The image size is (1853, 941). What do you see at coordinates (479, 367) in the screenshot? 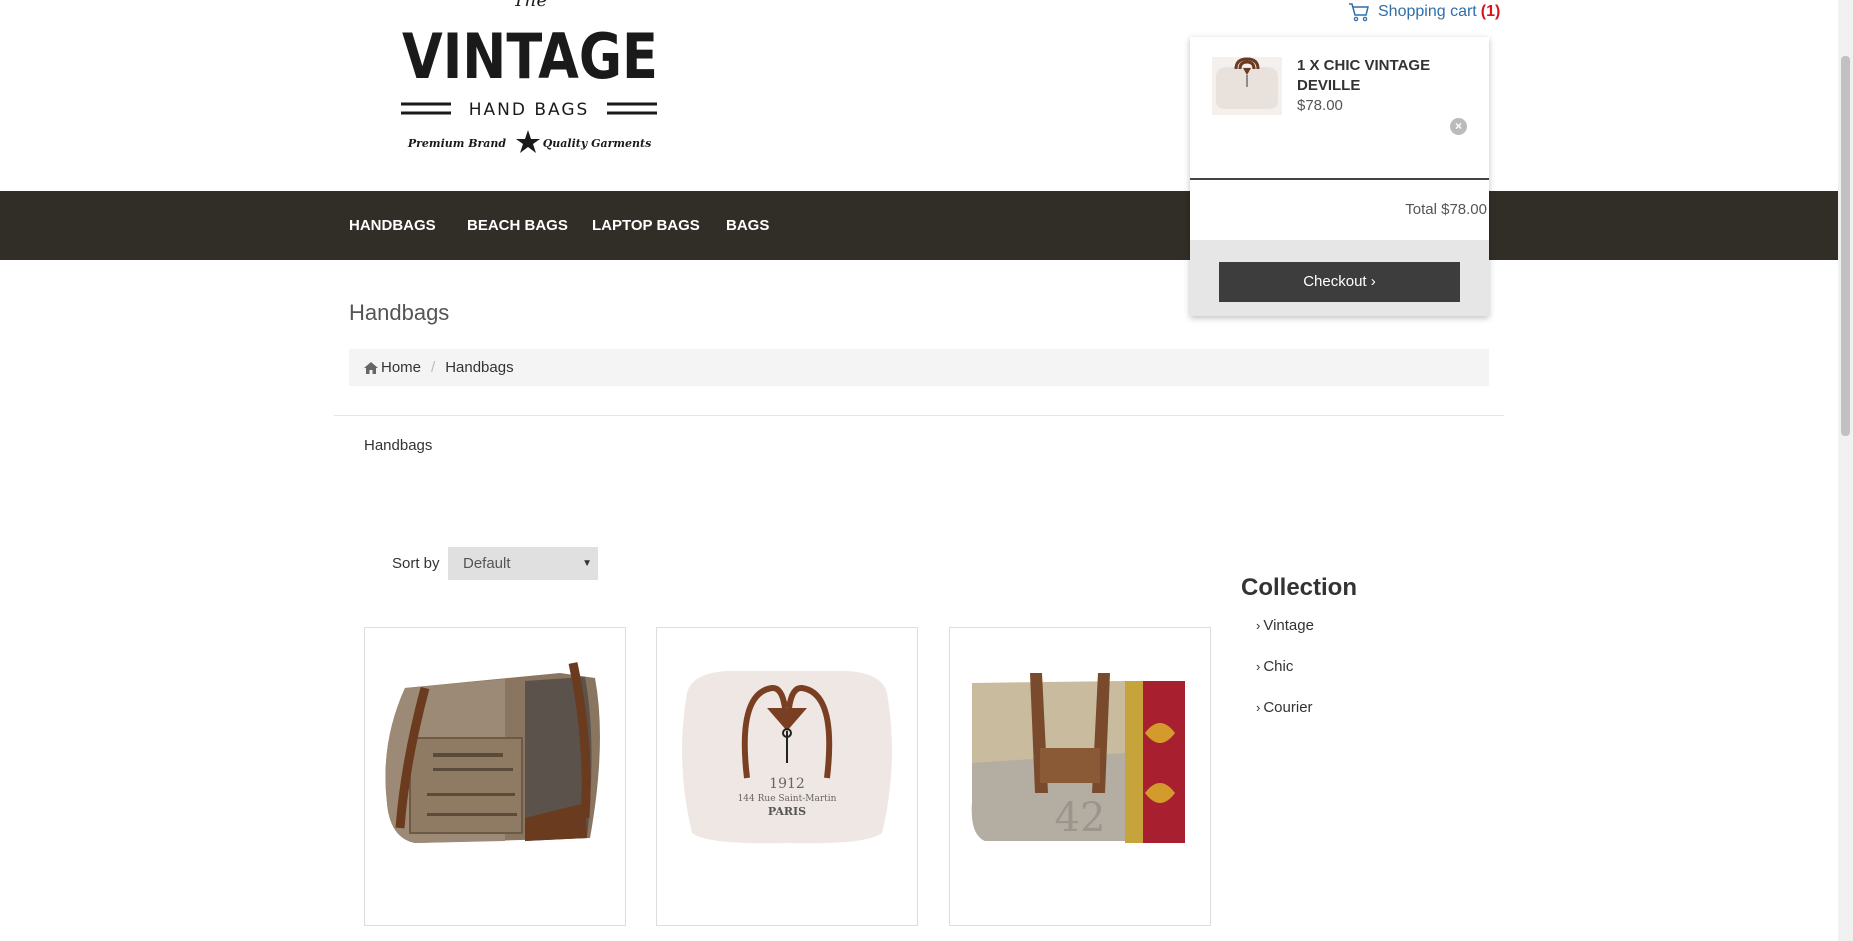
I see `breadcrumb-current: Handbags` at bounding box center [479, 367].